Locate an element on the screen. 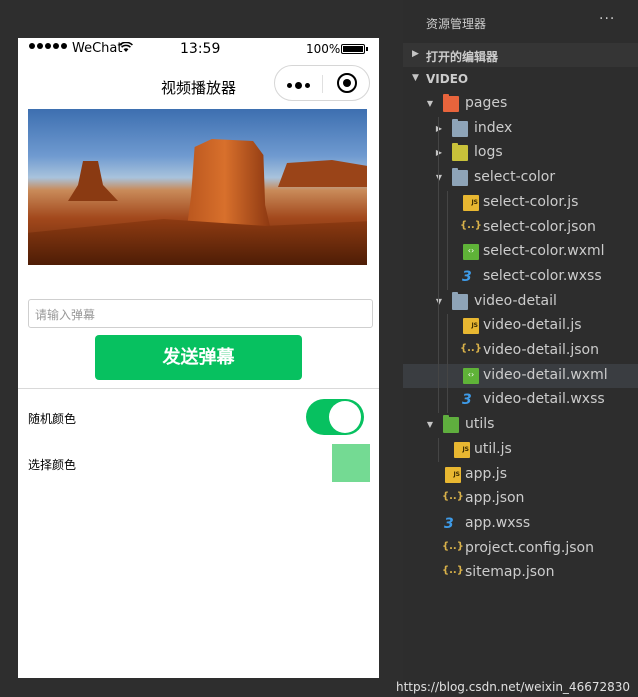 This screenshot has width=638, height=697. tree-item-label: select-color.js is located at coordinates (531, 201).